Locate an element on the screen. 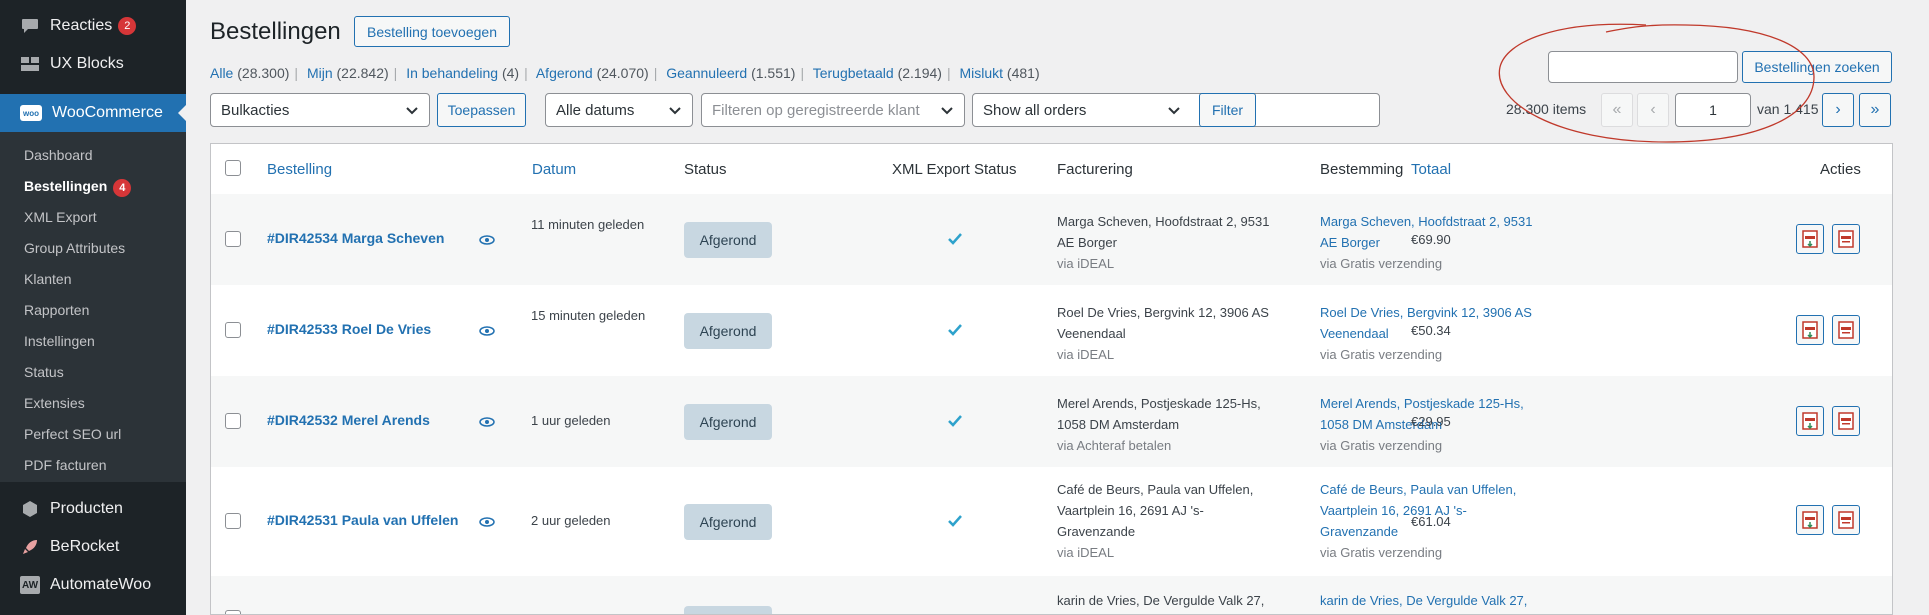 This screenshot has width=1929, height=615. filter-button: Filter is located at coordinates (1227, 110).